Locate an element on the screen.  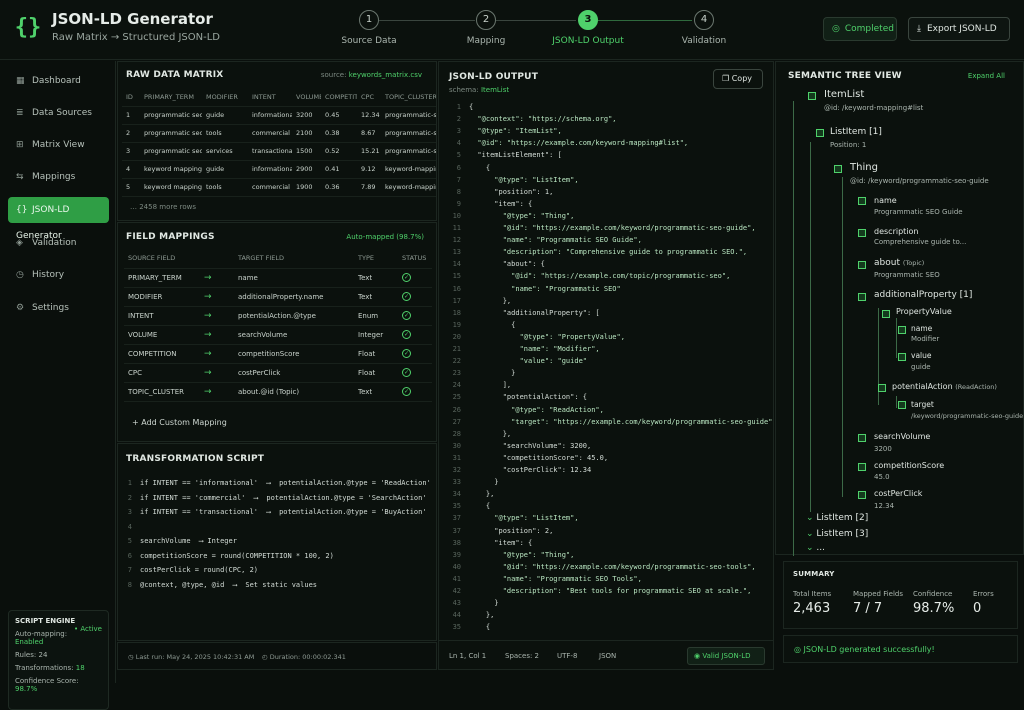
sidebar-item-settings: ⚙ Settings is located at coordinates (58, 308).